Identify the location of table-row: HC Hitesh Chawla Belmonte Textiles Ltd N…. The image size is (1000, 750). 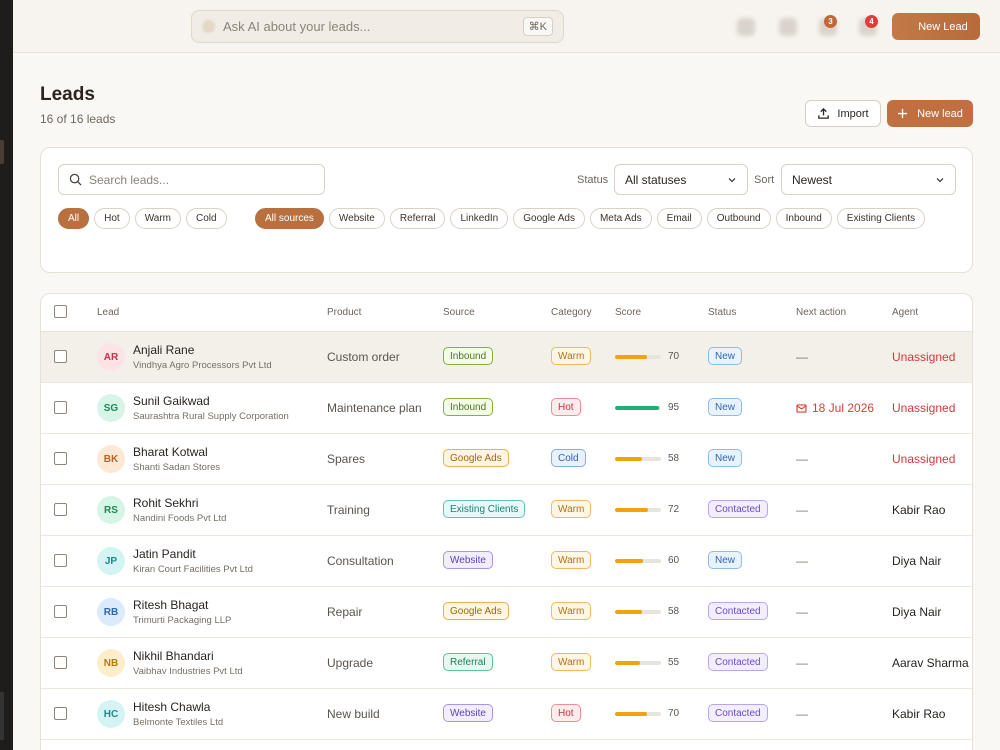
(506, 714).